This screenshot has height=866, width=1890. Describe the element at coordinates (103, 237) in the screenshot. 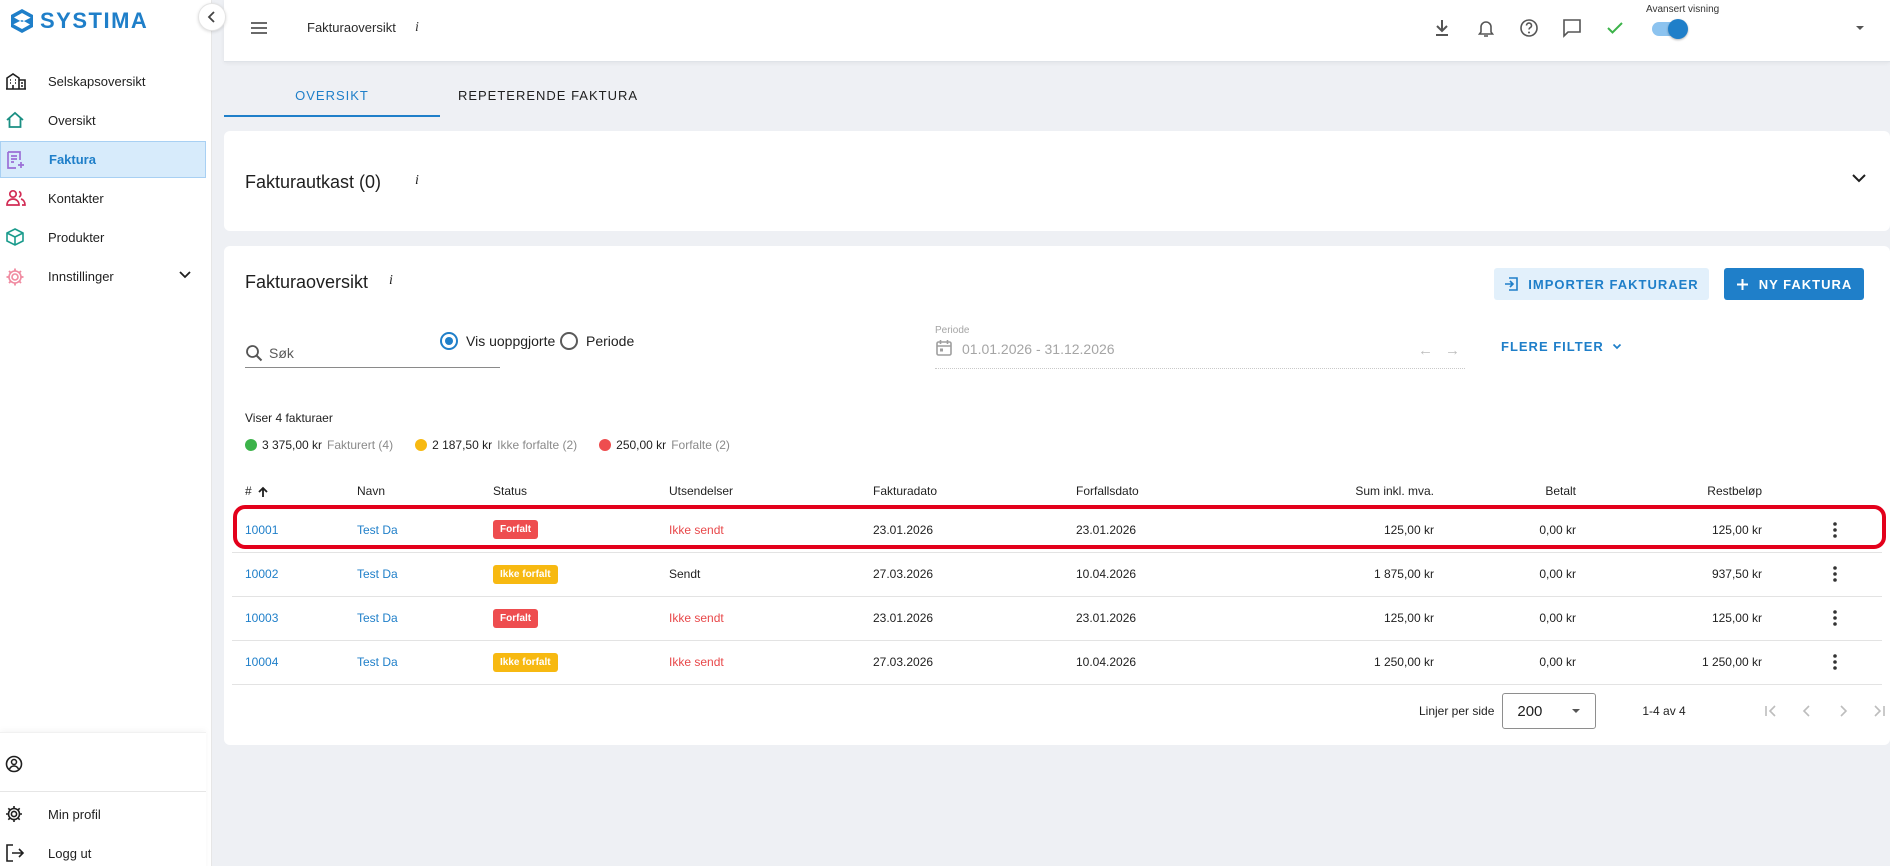

I see `sidebar-item-produkter: Produkter` at that location.